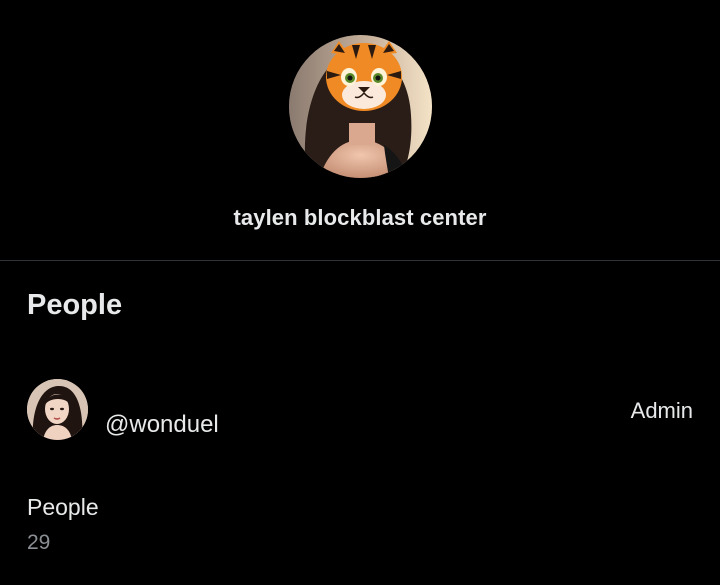  What do you see at coordinates (162, 424) in the screenshot?
I see `member-handle: @wonduel` at bounding box center [162, 424].